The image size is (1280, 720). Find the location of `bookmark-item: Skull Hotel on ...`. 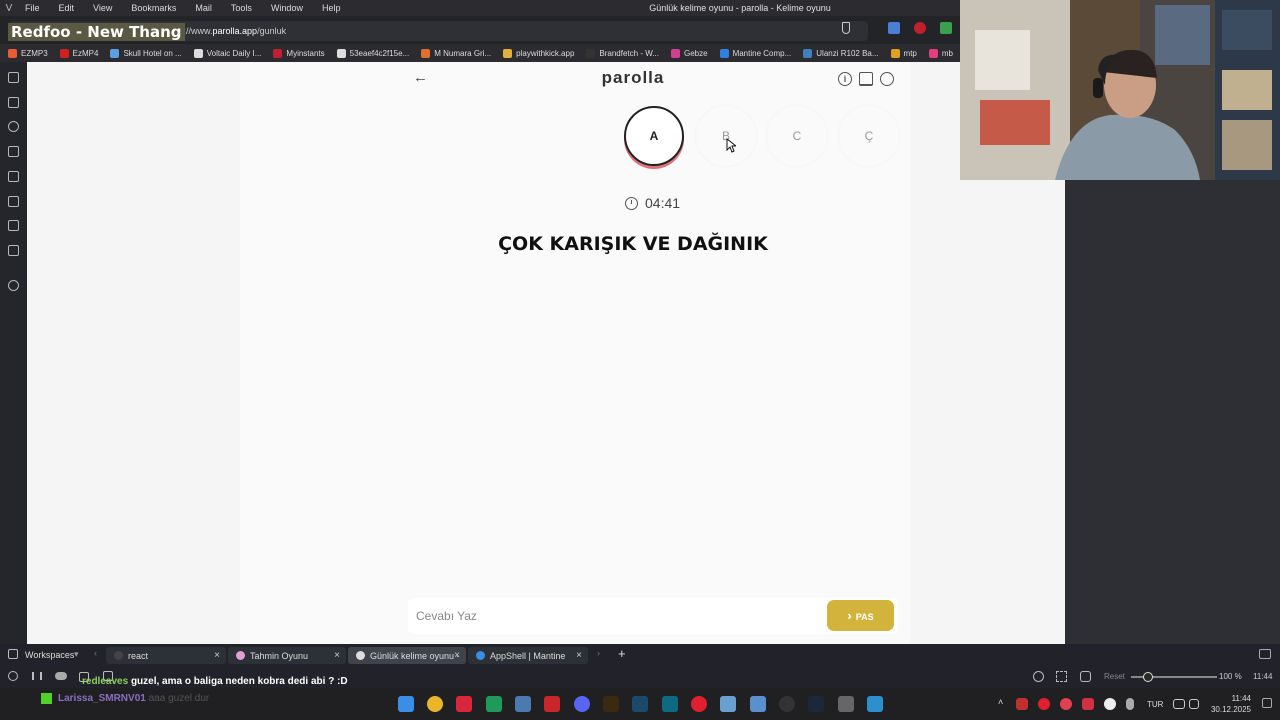

bookmark-item: Skull Hotel on ... is located at coordinates (146, 53).